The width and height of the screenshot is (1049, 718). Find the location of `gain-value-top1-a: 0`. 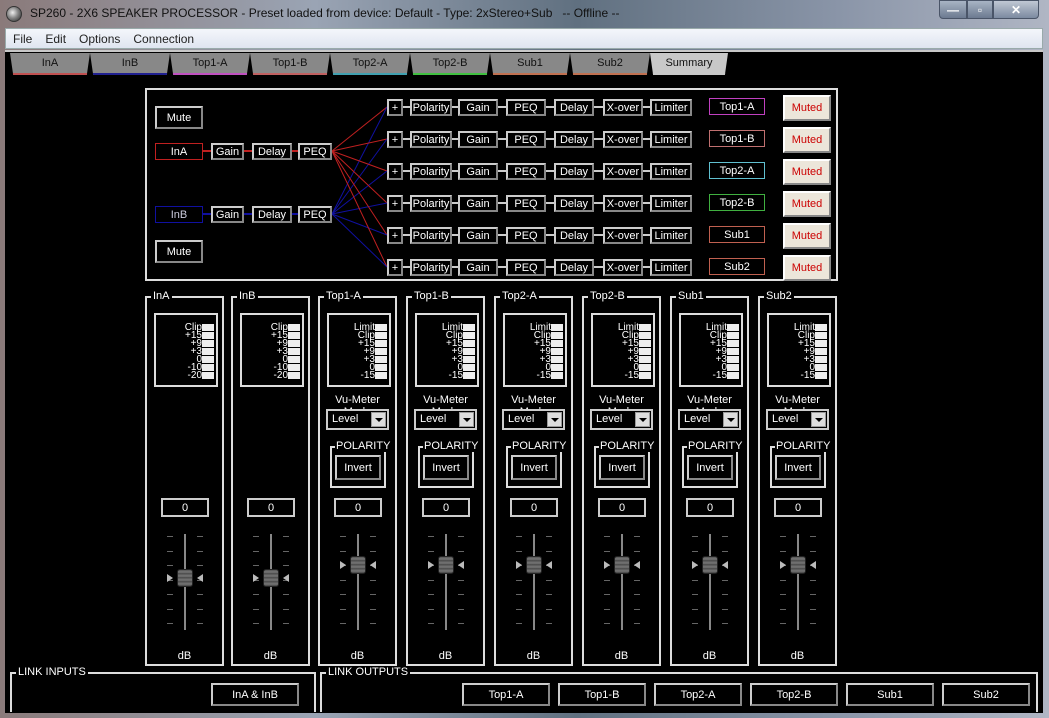

gain-value-top1-a: 0 is located at coordinates (358, 507).